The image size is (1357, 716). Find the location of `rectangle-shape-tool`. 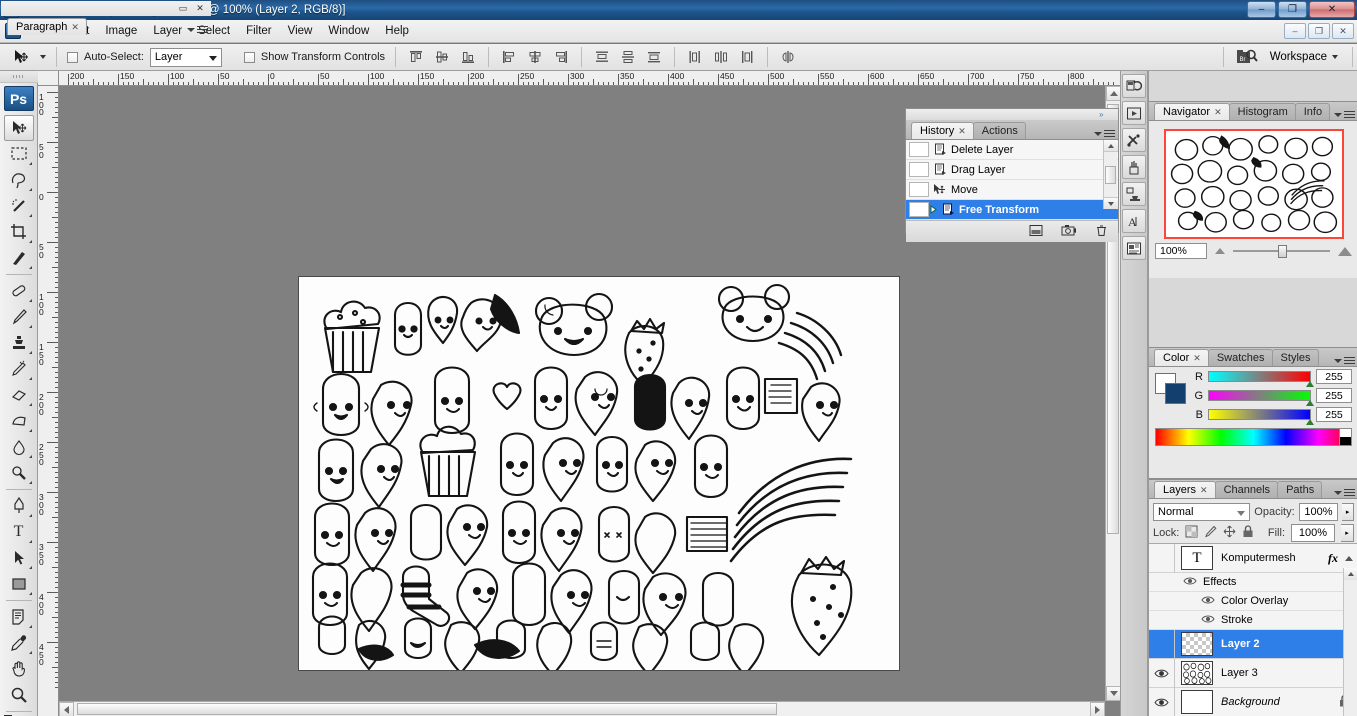

rectangle-shape-tool is located at coordinates (19, 584).